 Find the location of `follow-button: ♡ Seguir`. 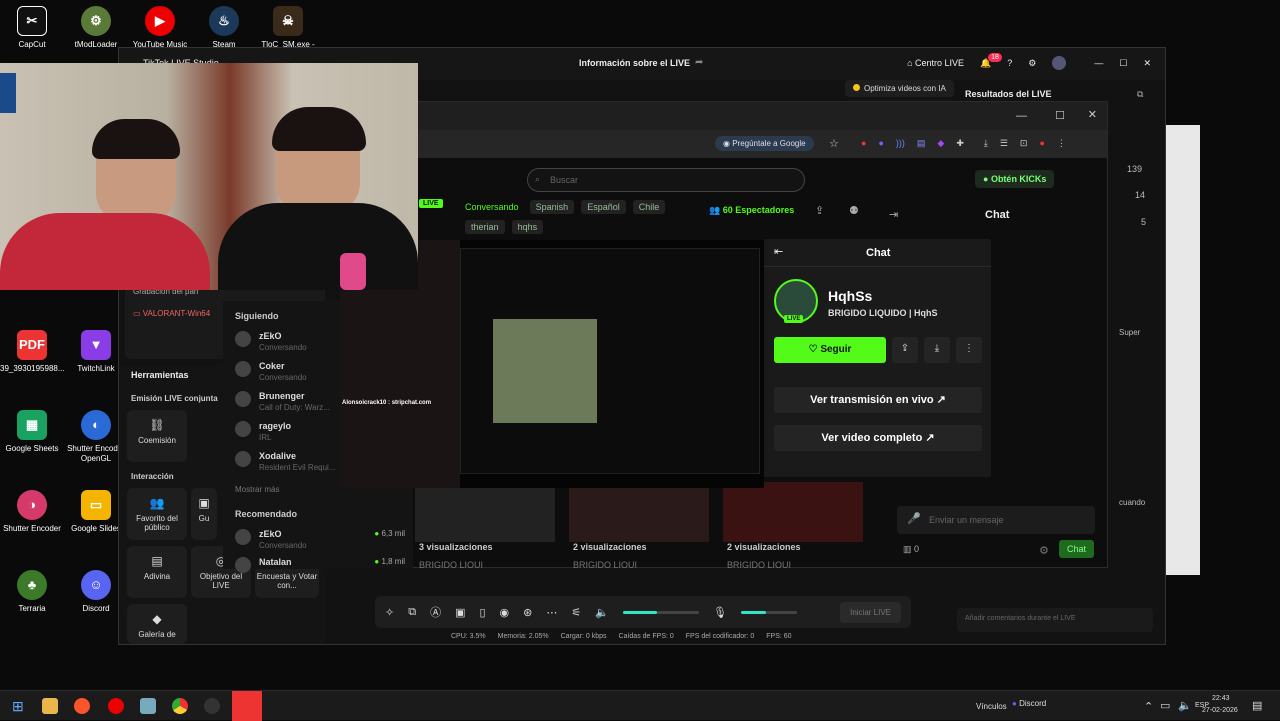

follow-button: ♡ Seguir is located at coordinates (830, 350).